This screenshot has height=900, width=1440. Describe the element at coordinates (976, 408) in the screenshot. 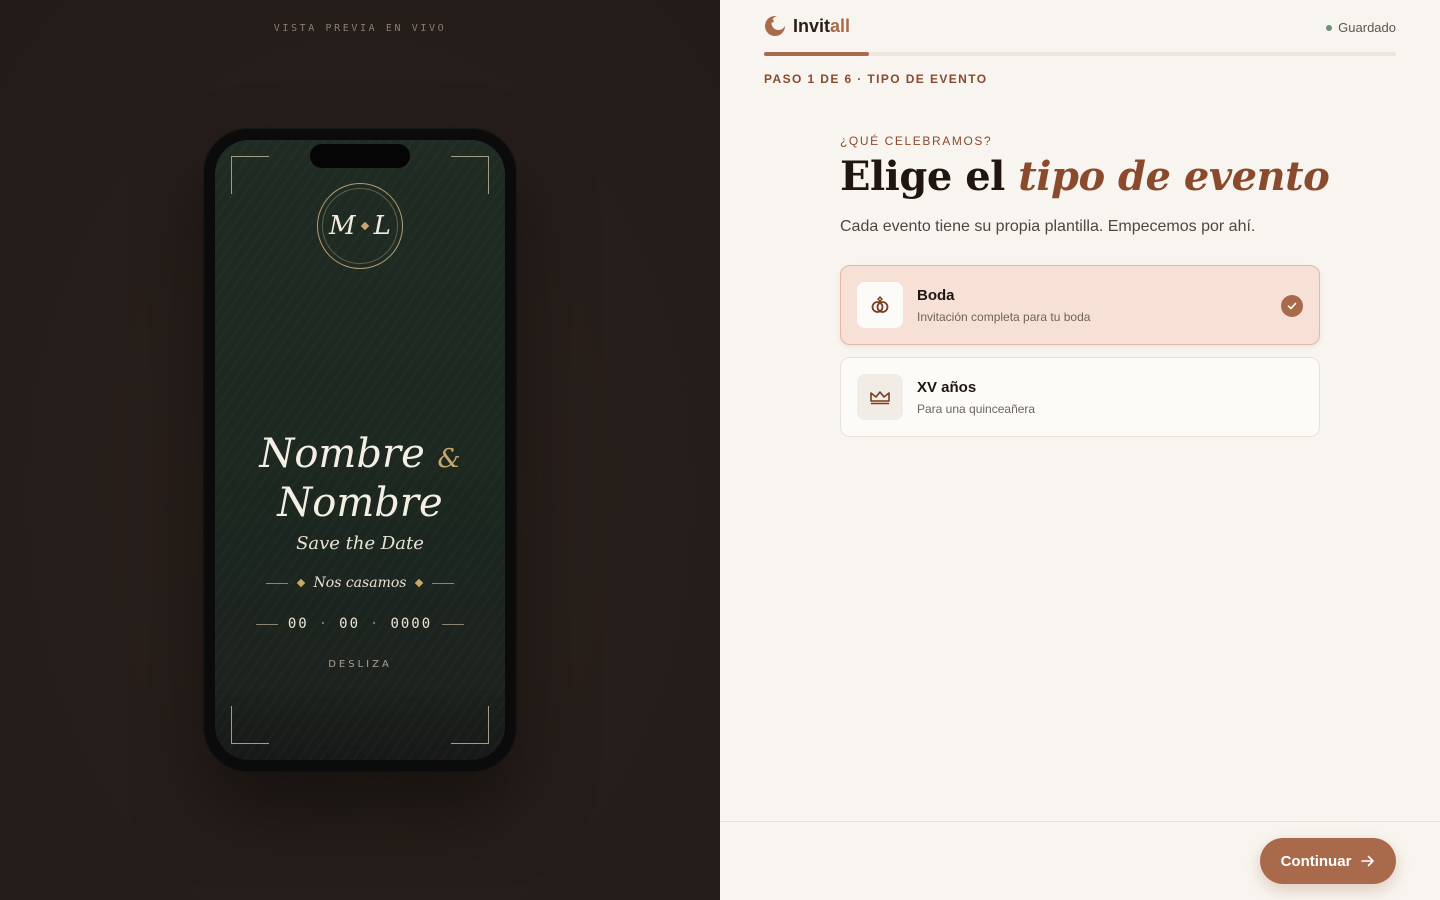

I see `option-description: Para una quinceañera` at that location.